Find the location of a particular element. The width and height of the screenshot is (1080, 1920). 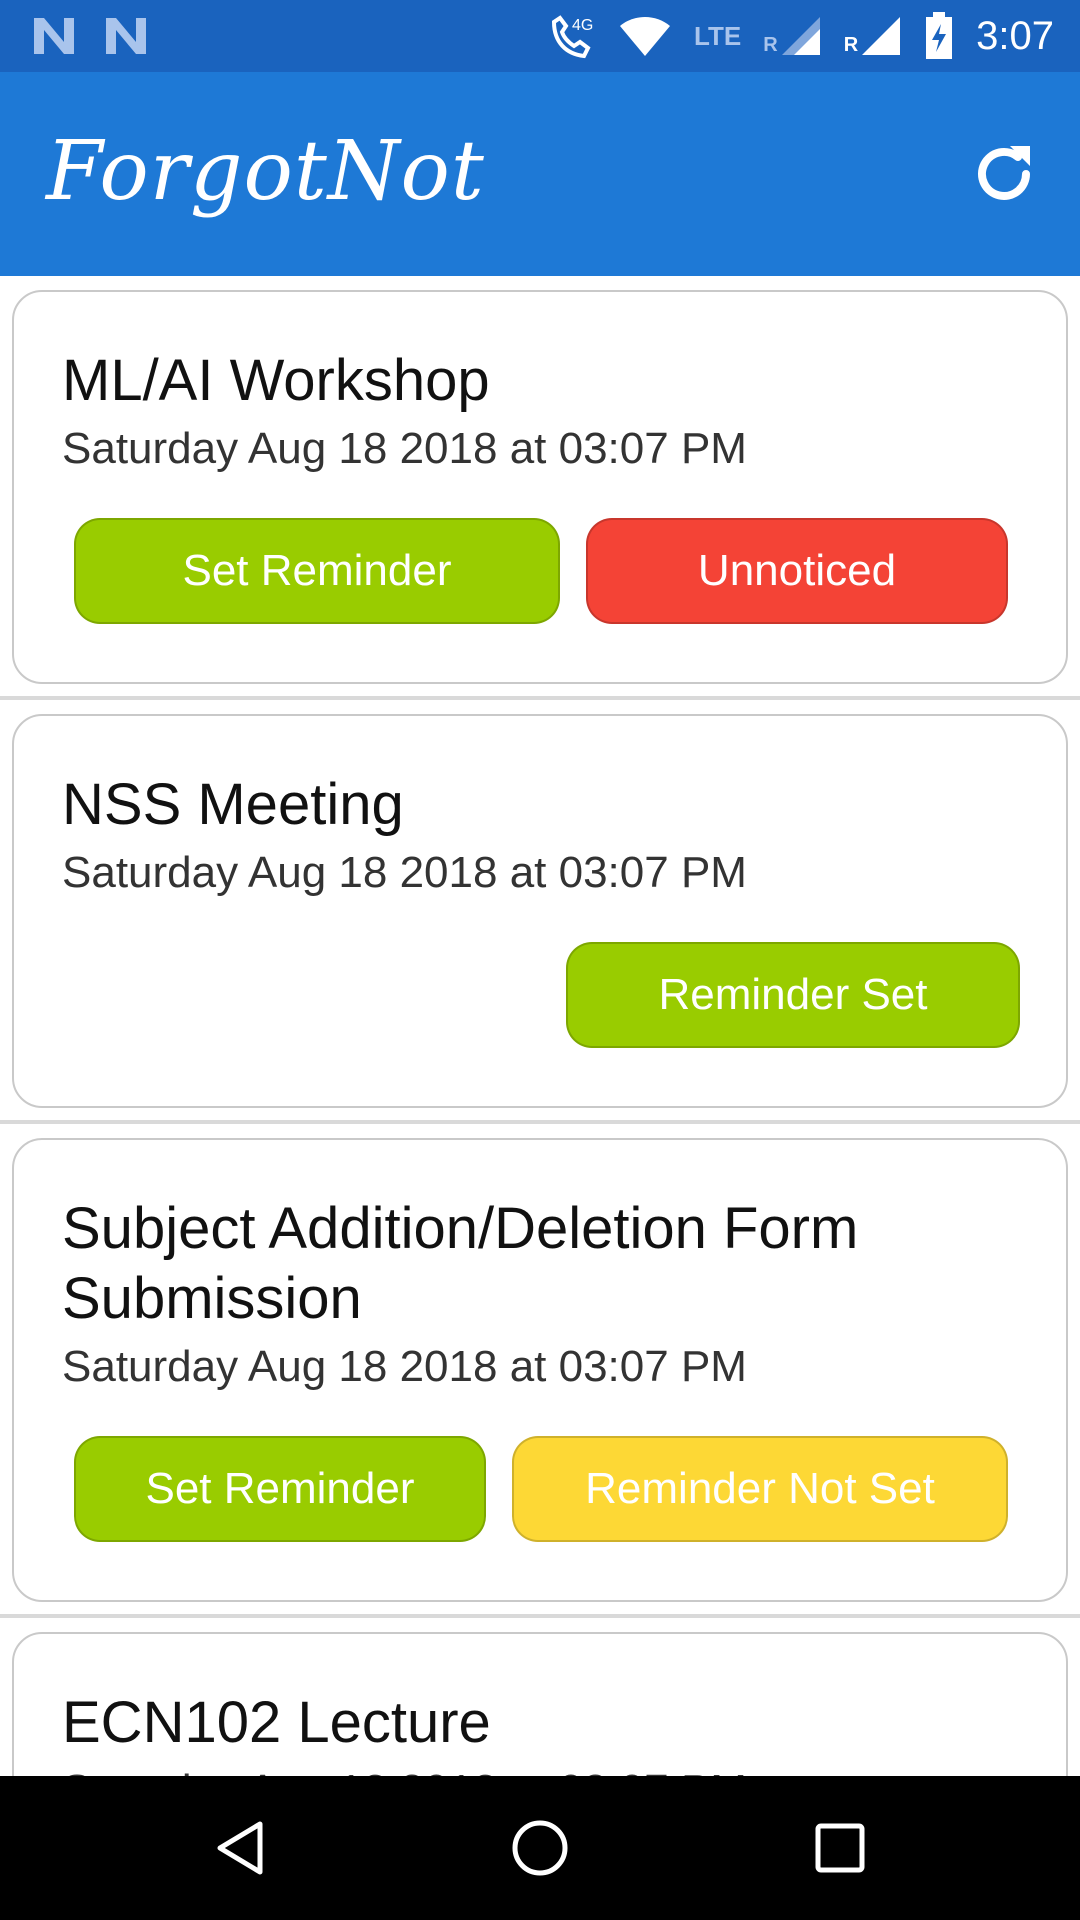

status-bar: 4G LTE R R 3:07 is located at coordinates (540, 36).